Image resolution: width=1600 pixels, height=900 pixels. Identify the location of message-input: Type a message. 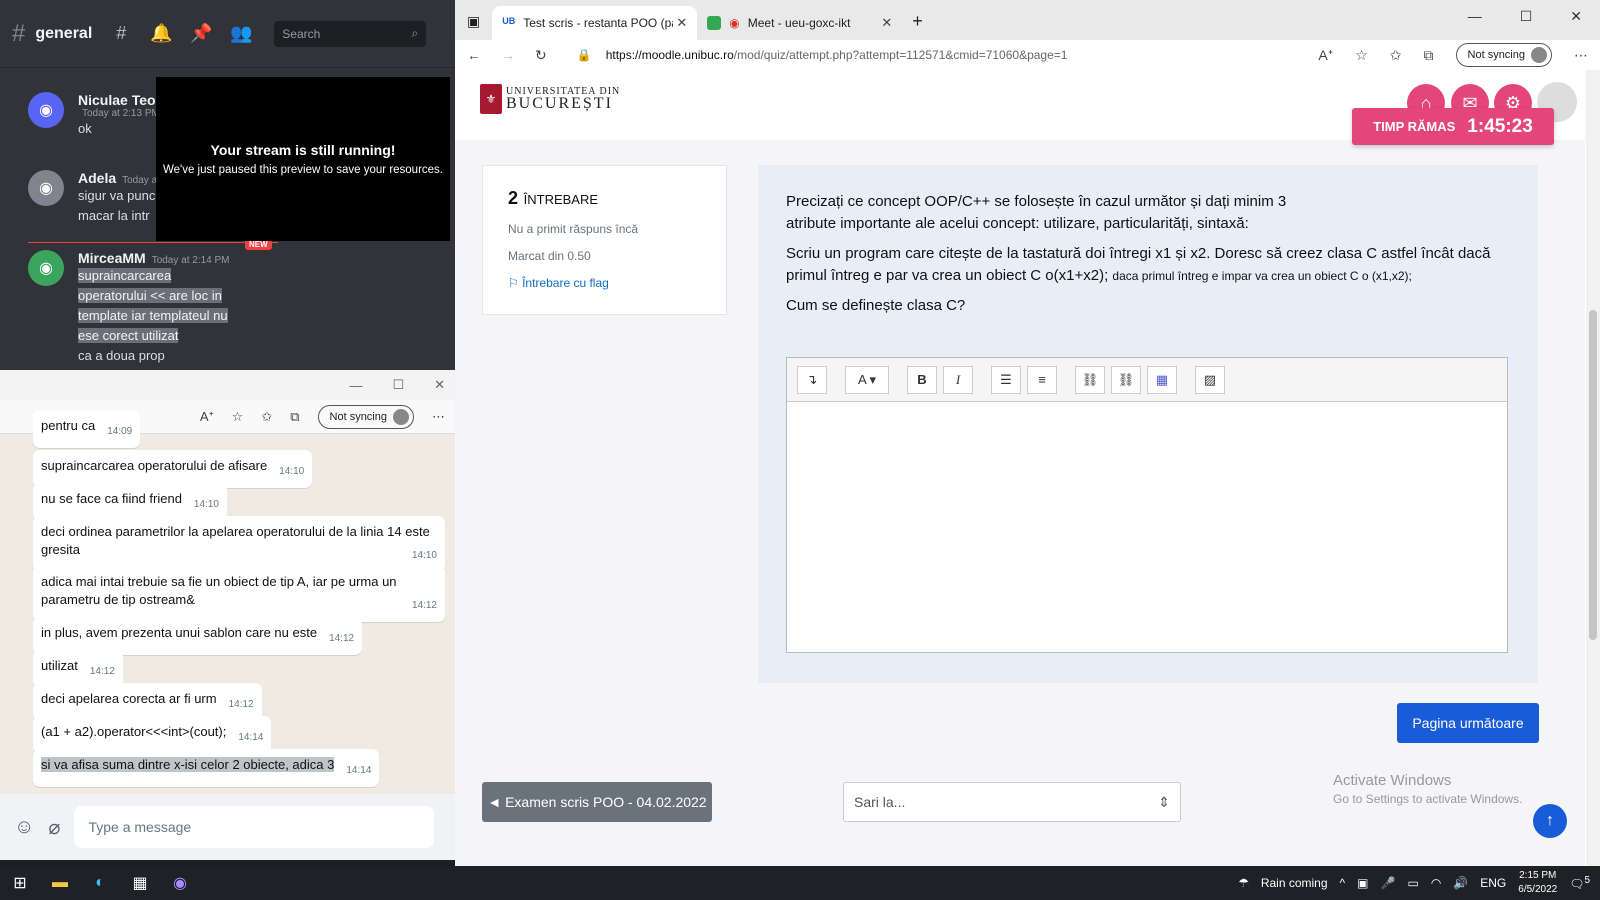
(254, 827).